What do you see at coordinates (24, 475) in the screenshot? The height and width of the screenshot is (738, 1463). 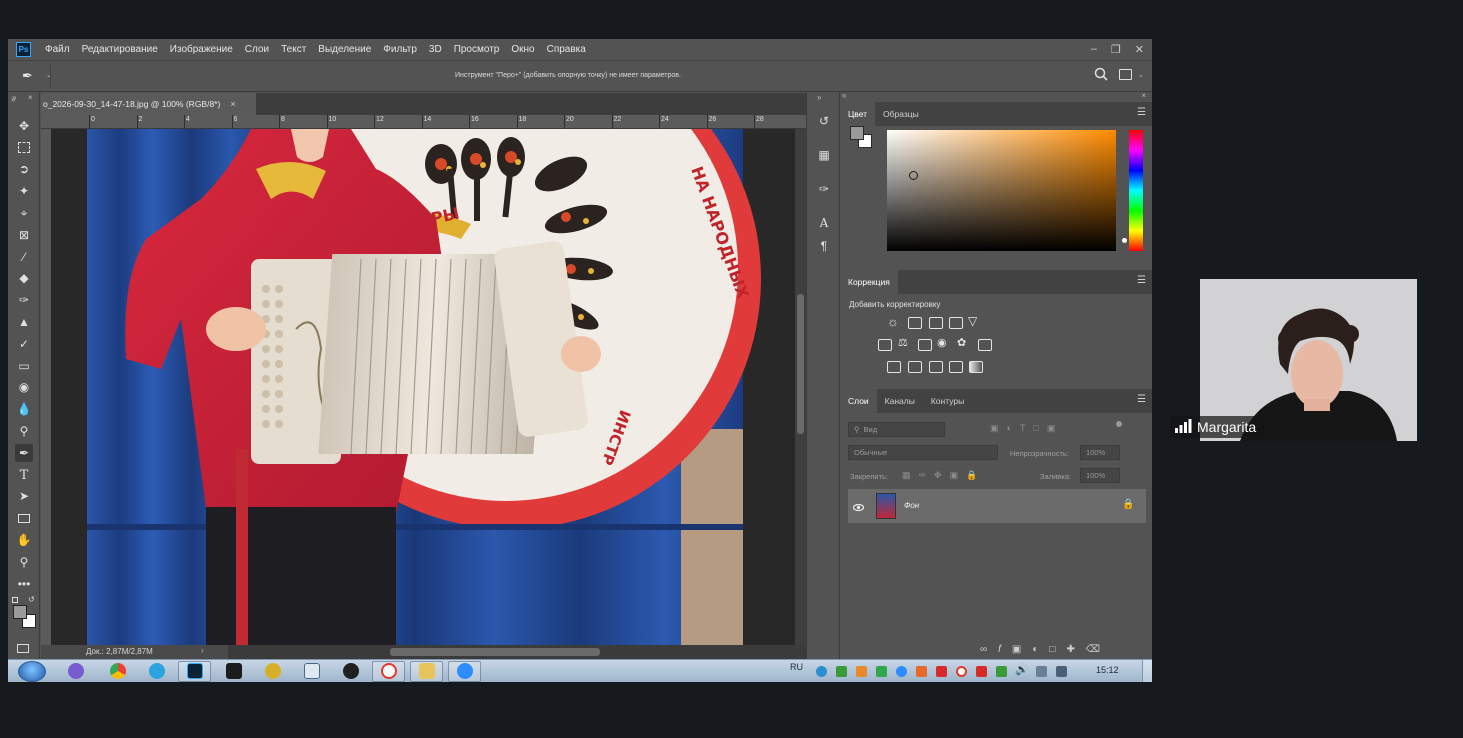 I see `type-icon: T` at bounding box center [24, 475].